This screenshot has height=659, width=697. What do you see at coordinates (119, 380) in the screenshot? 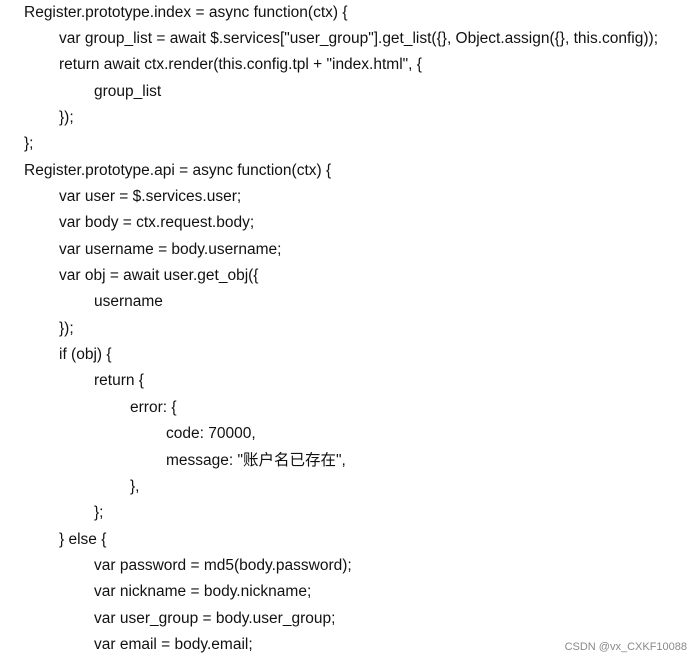
I see `code-line: return {` at bounding box center [119, 380].